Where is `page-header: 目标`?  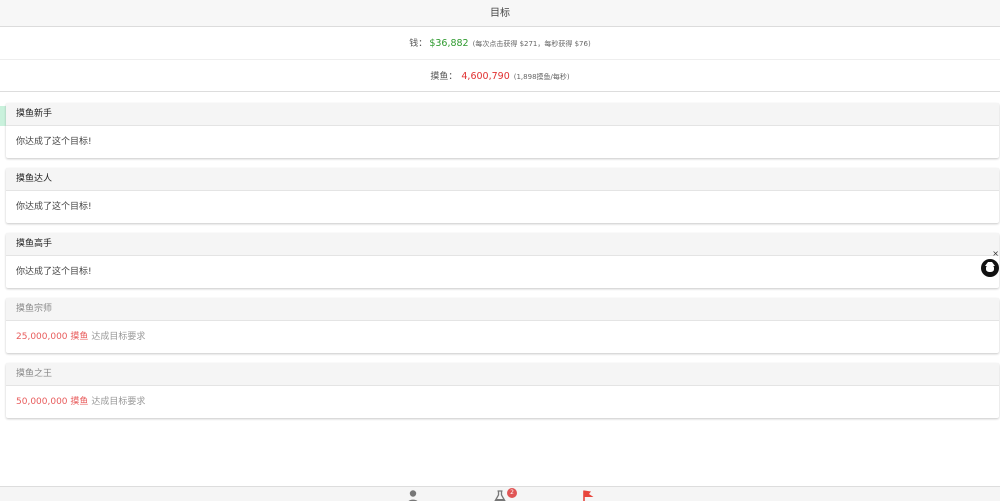 page-header: 目标 is located at coordinates (500, 13).